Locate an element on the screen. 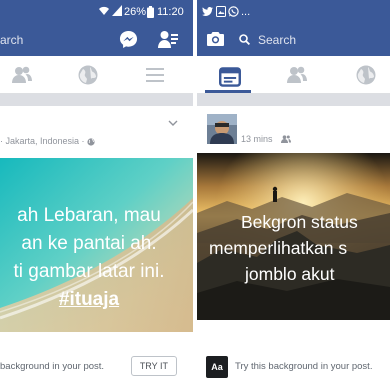 The image size is (390, 390). search-input: Search is located at coordinates (277, 40).